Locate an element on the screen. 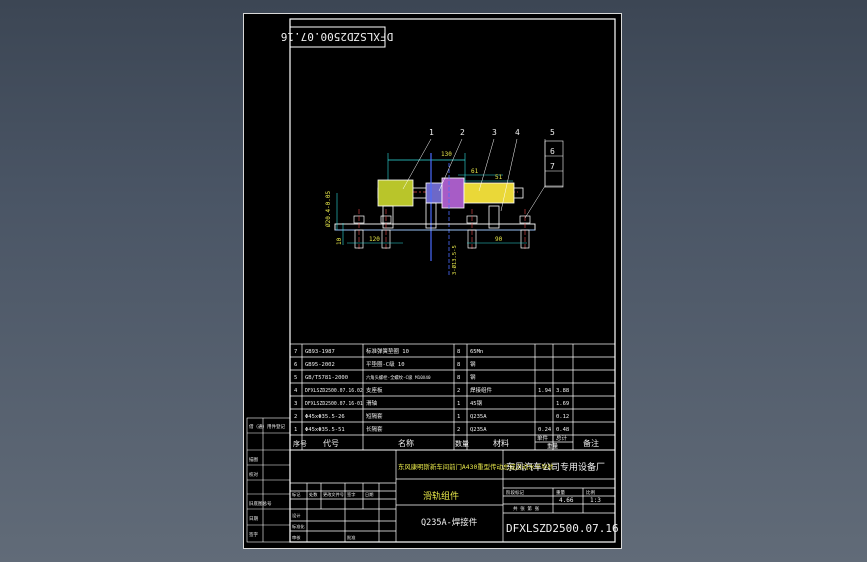 The width and height of the screenshot is (867, 562). bolt-right is located at coordinates (525, 230).